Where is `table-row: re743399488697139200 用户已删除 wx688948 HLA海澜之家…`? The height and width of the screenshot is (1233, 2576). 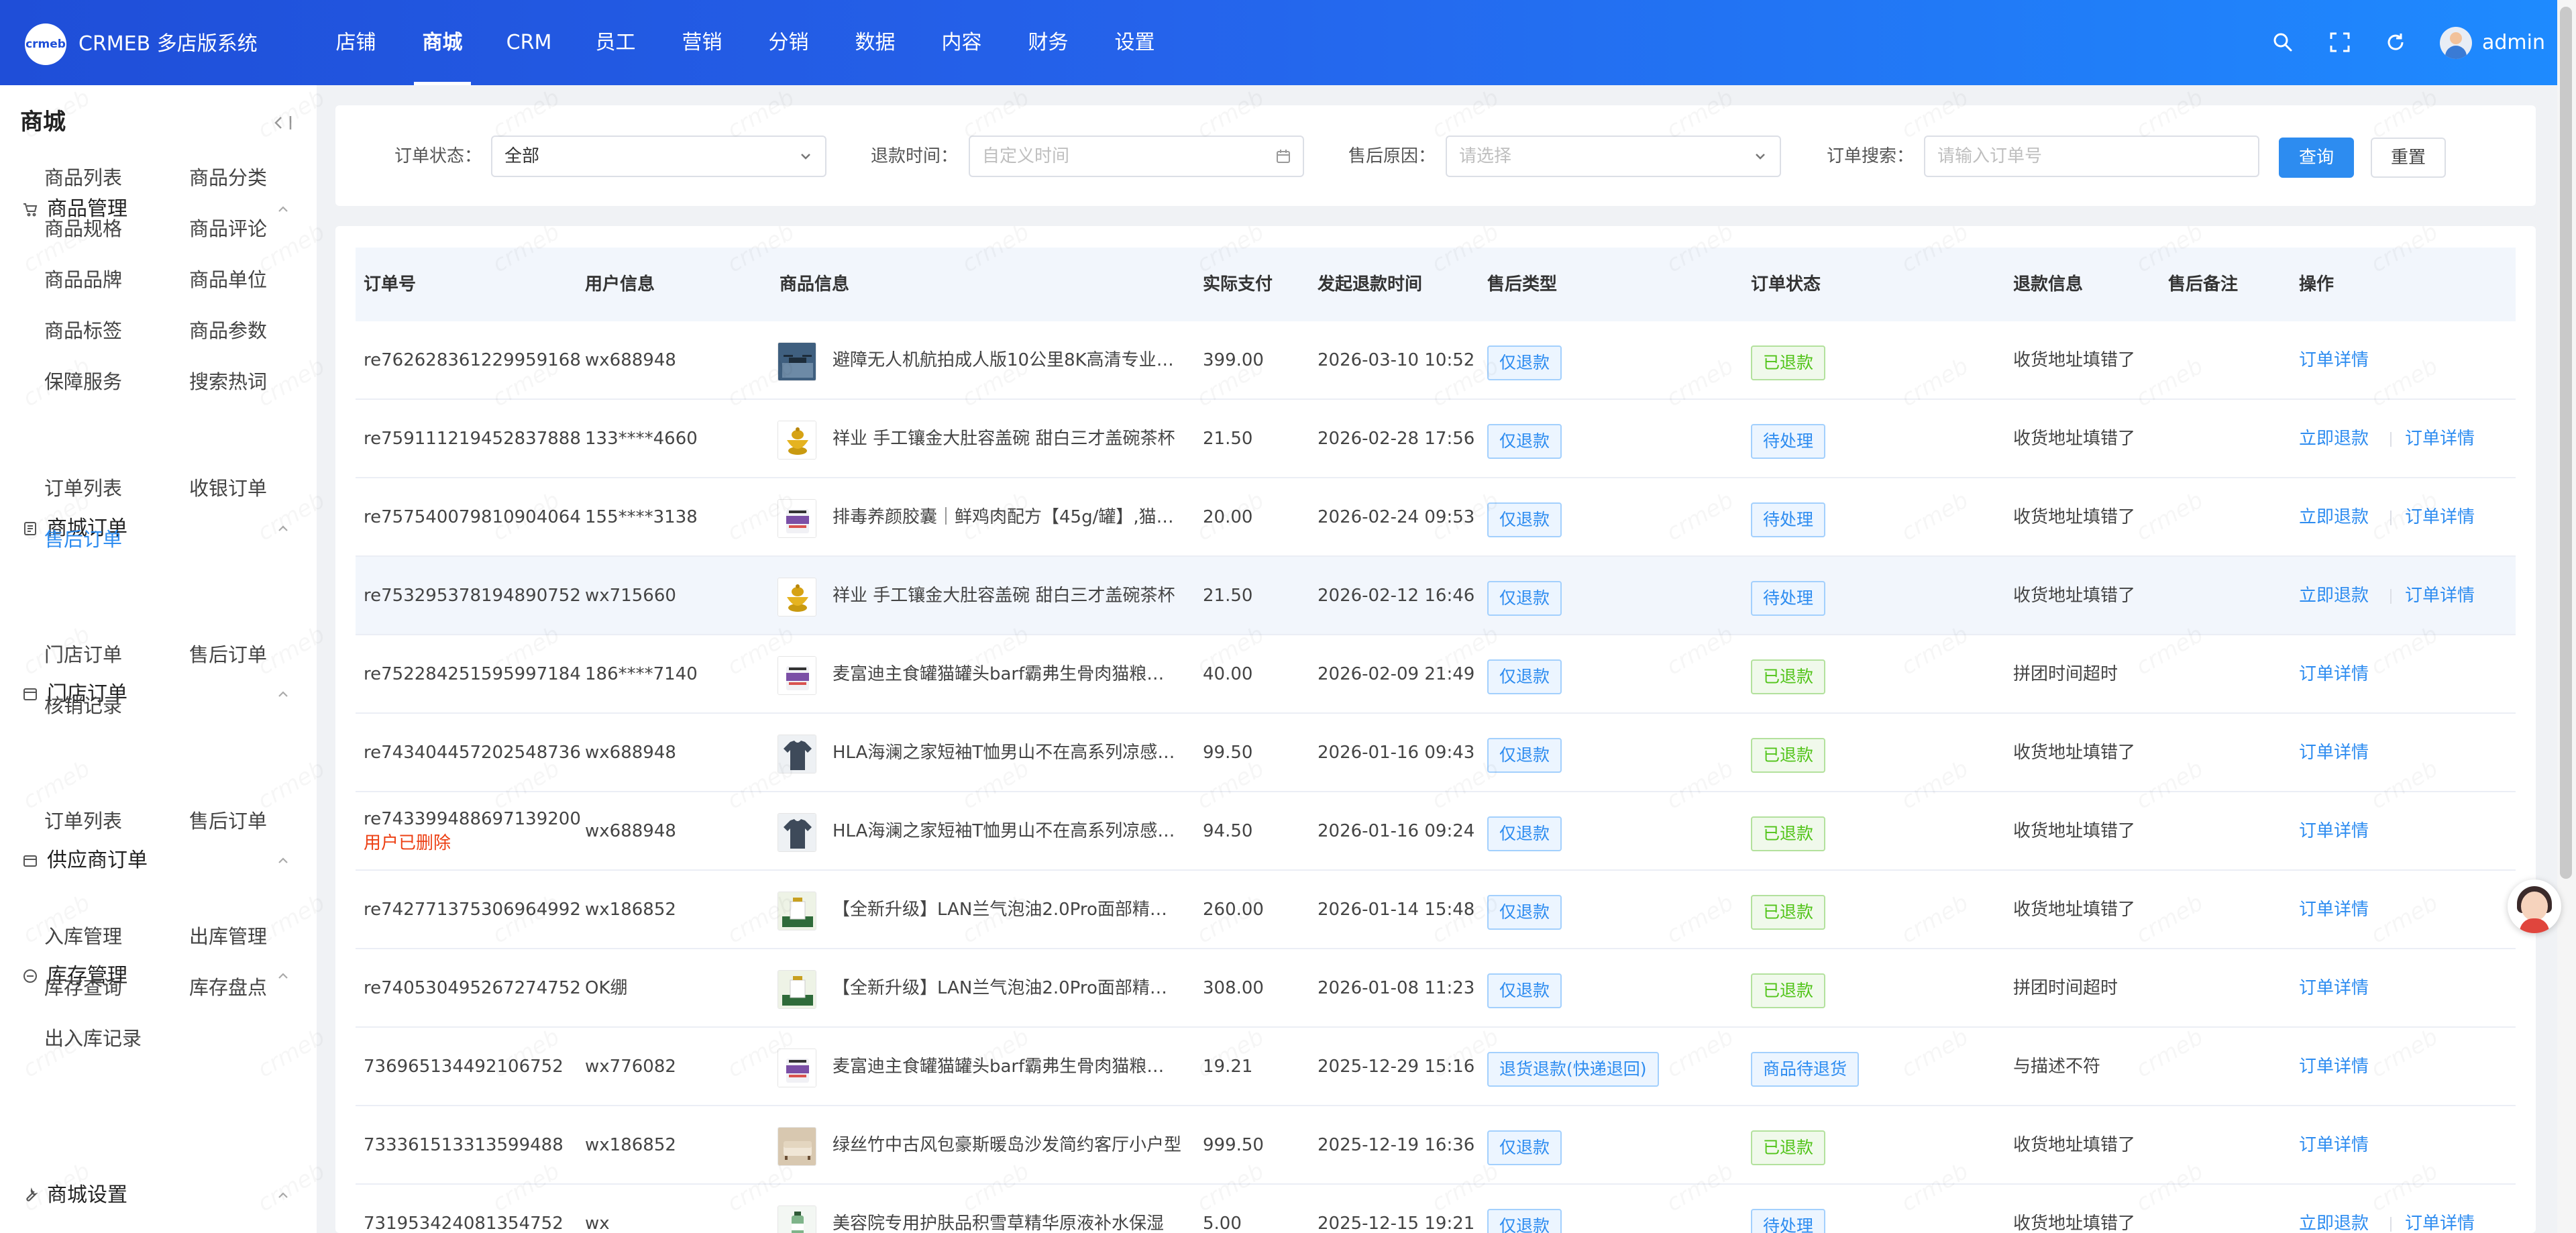 table-row: re743399488697139200 用户已删除 wx688948 HLA海澜之家… is located at coordinates (1436, 832).